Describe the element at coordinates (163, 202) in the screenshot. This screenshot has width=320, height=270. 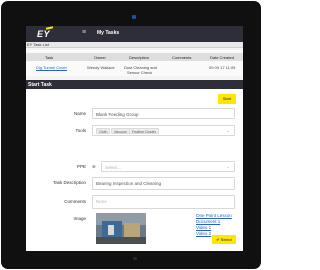
I see `comments-field: None` at that location.